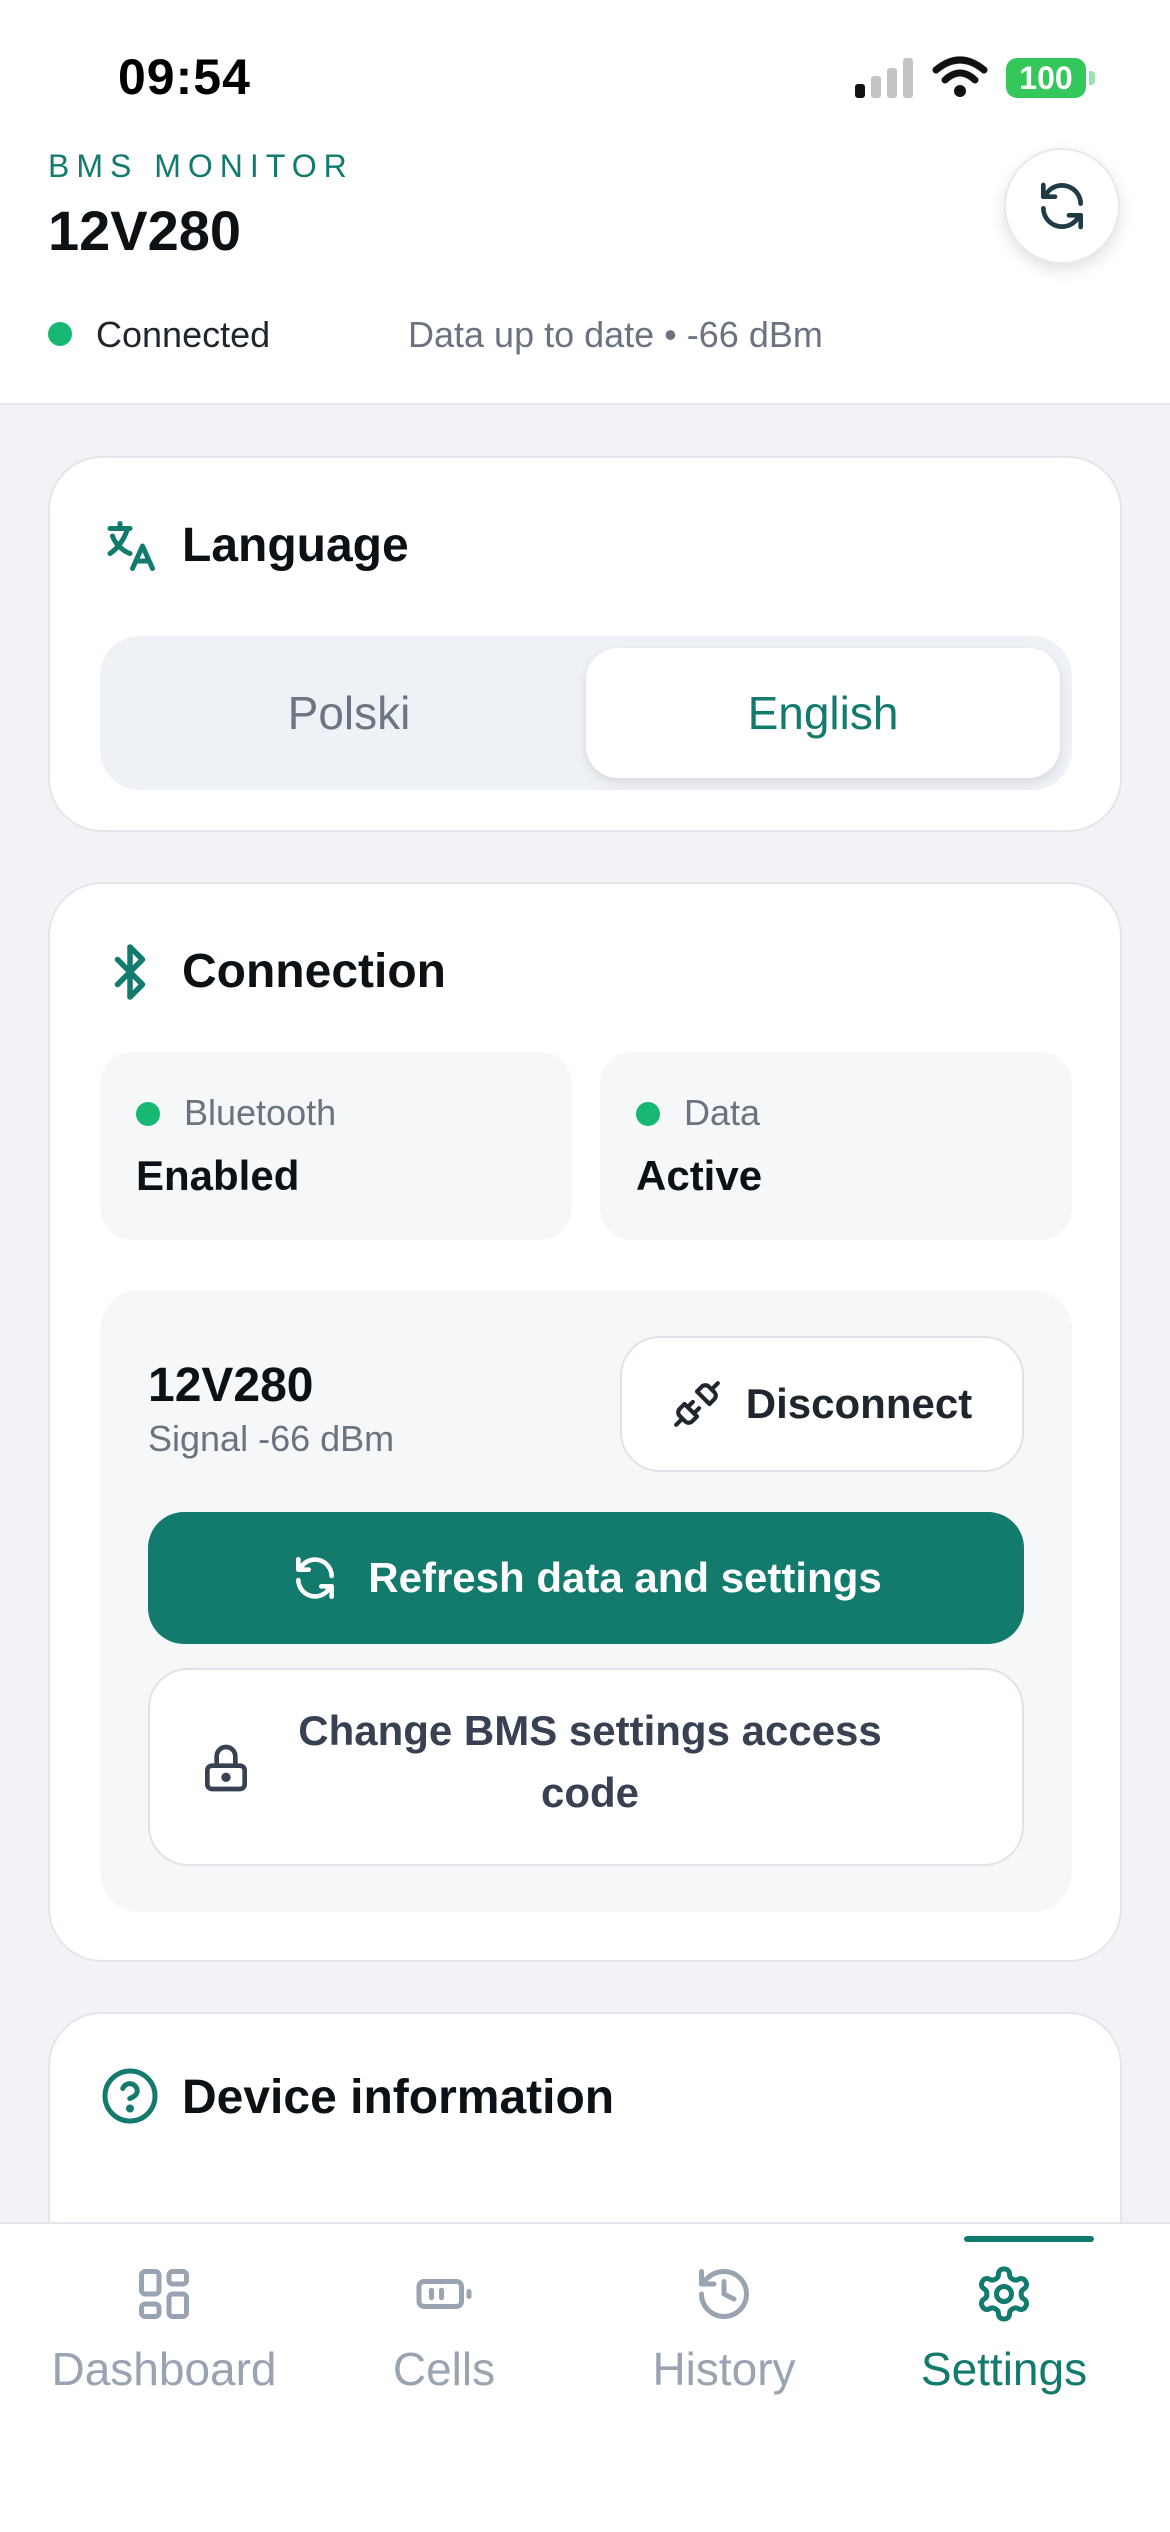  I want to click on tab-history: History, so click(724, 2324).